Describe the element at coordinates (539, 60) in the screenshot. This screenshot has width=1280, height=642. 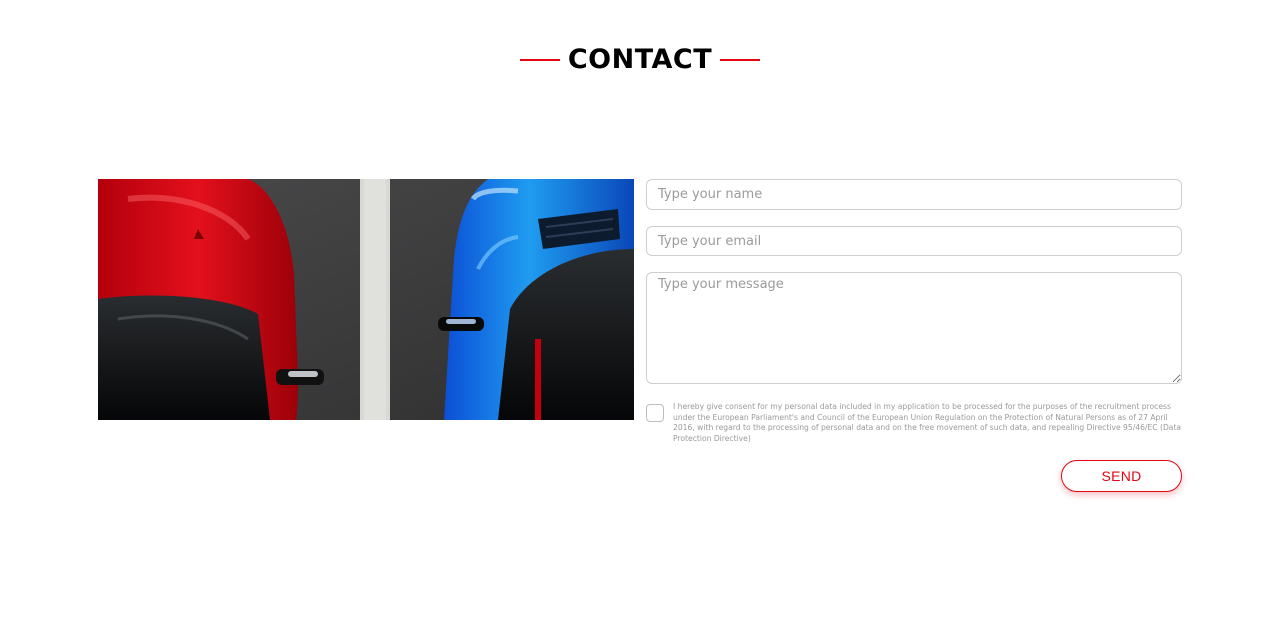
I see `title-line-left` at that location.